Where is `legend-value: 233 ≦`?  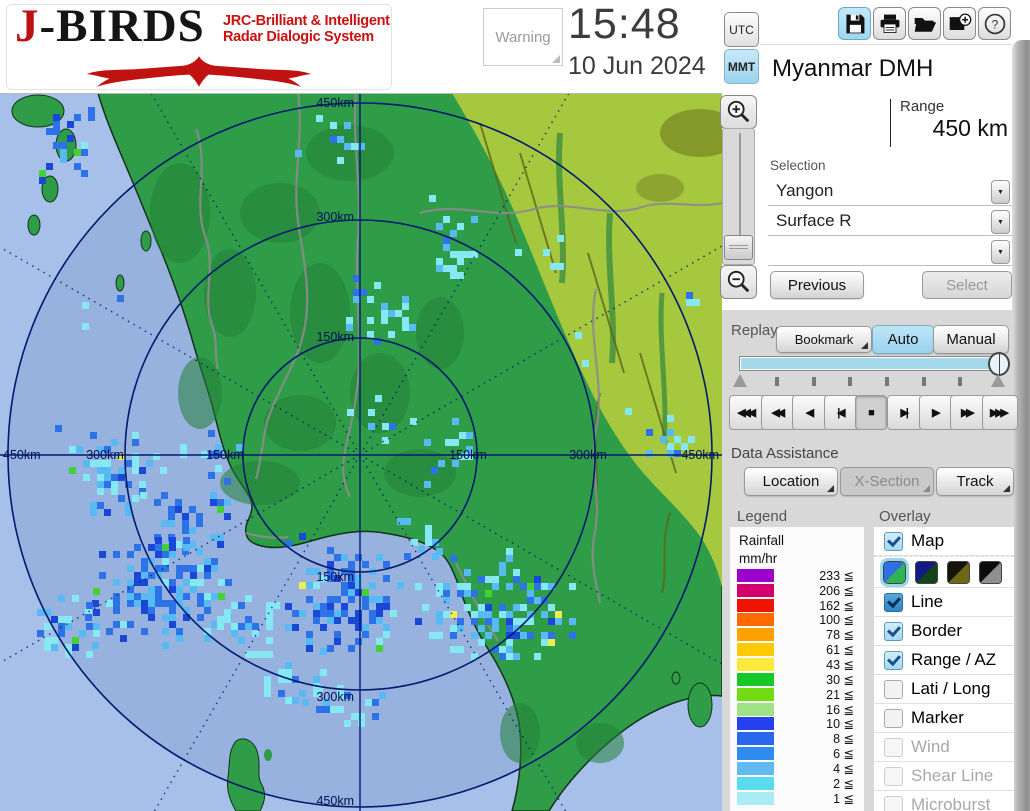 legend-value: 233 ≦ is located at coordinates (836, 575).